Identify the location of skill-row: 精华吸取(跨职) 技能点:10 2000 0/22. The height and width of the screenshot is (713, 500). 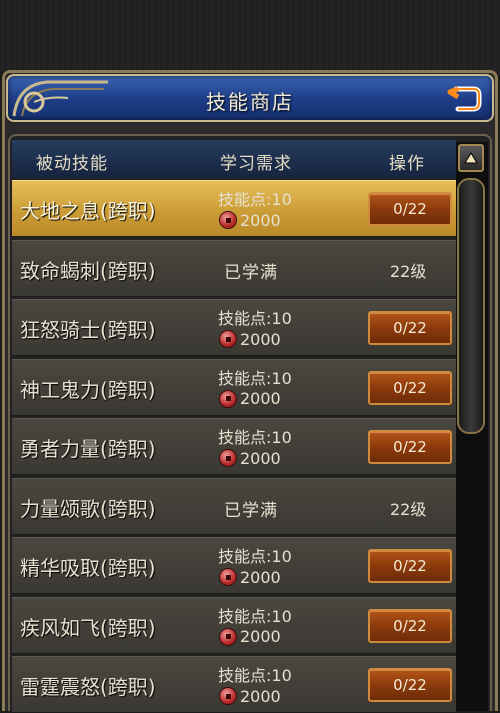
(234, 565).